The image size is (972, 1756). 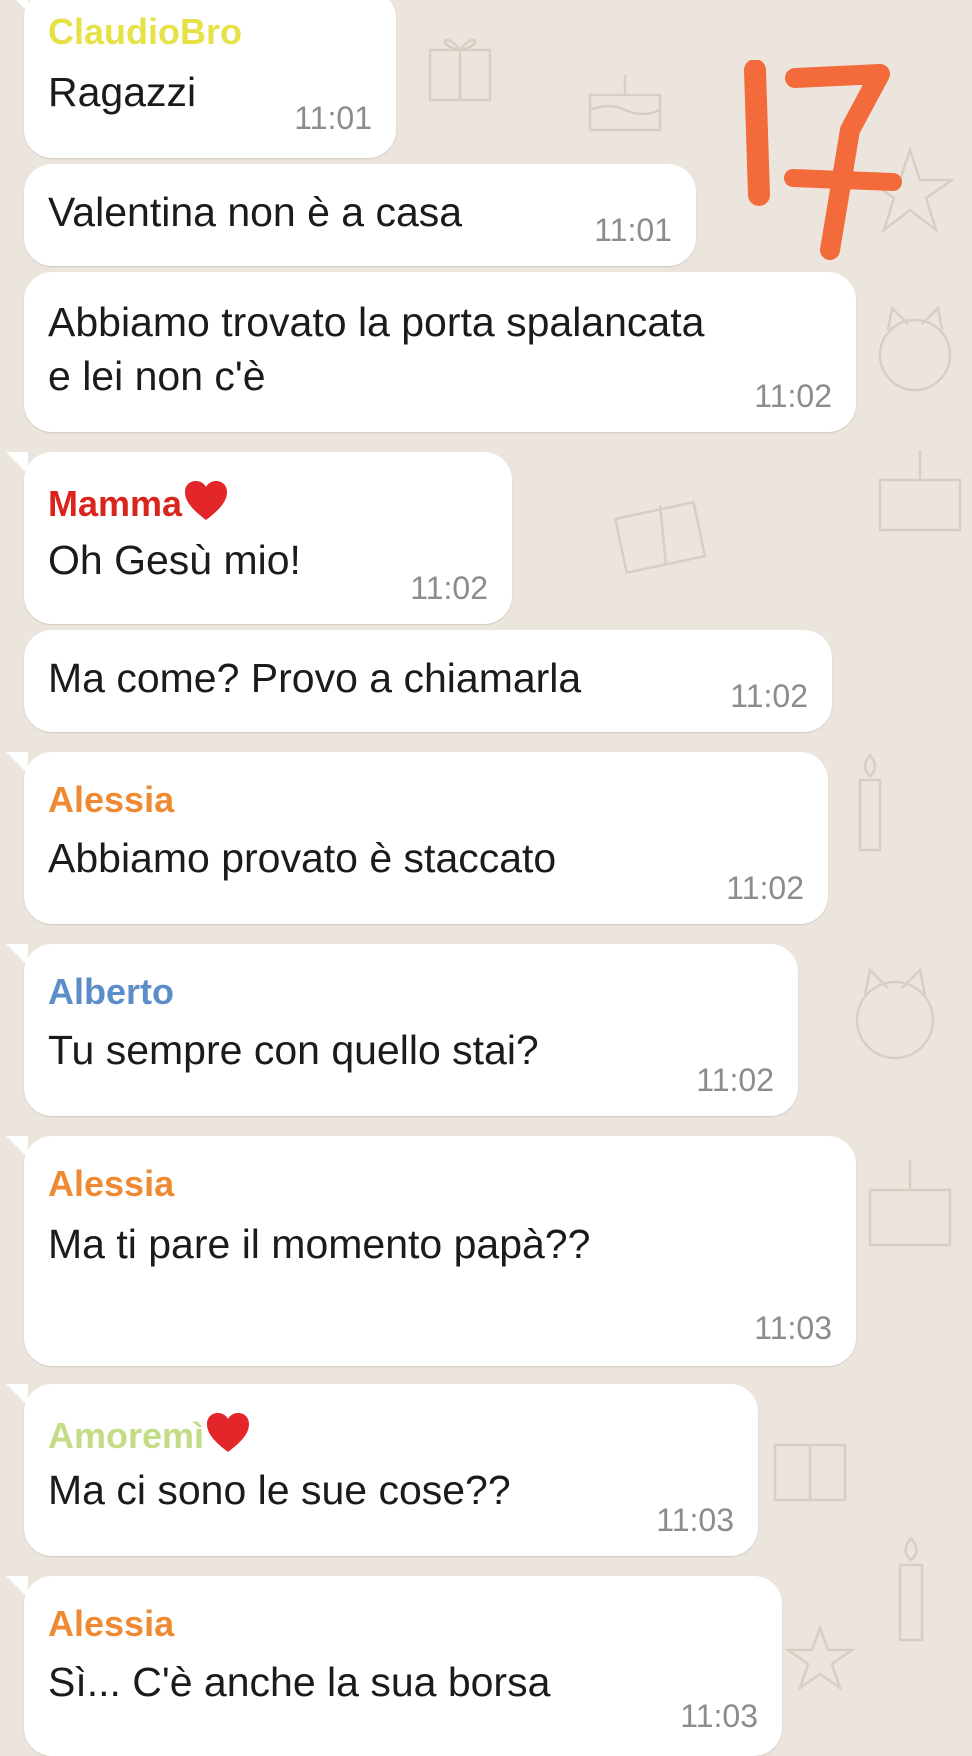 I want to click on message-bubble: Alessia Abbiamo provato è staccato 11:02, so click(x=417, y=838).